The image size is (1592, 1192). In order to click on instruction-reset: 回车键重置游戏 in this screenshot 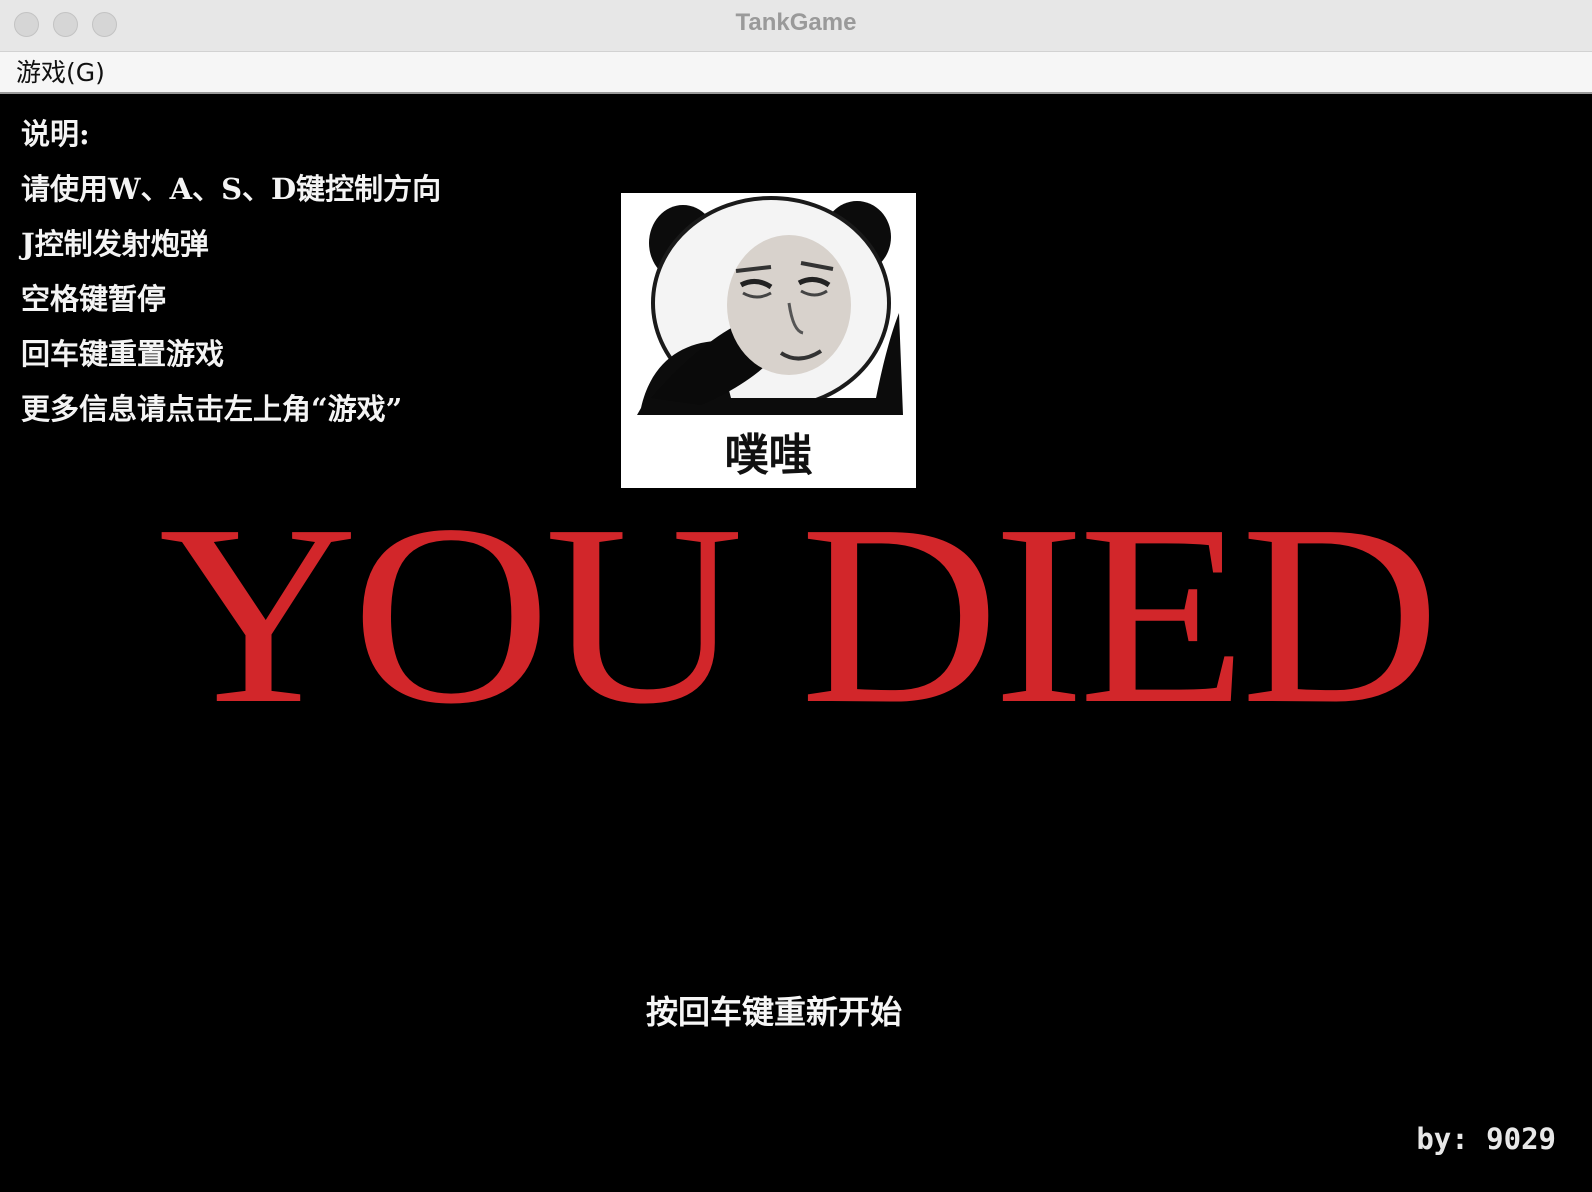, I will do `click(123, 354)`.